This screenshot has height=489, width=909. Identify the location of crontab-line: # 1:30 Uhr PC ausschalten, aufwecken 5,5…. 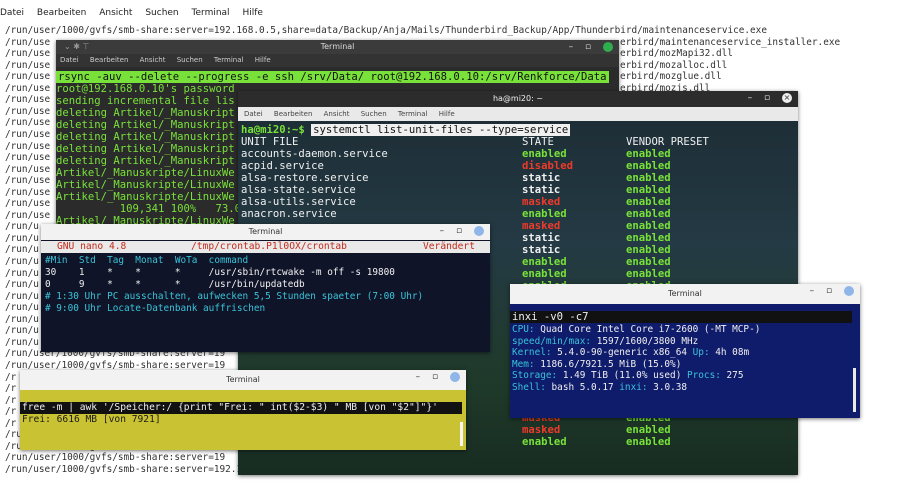
(234, 297).